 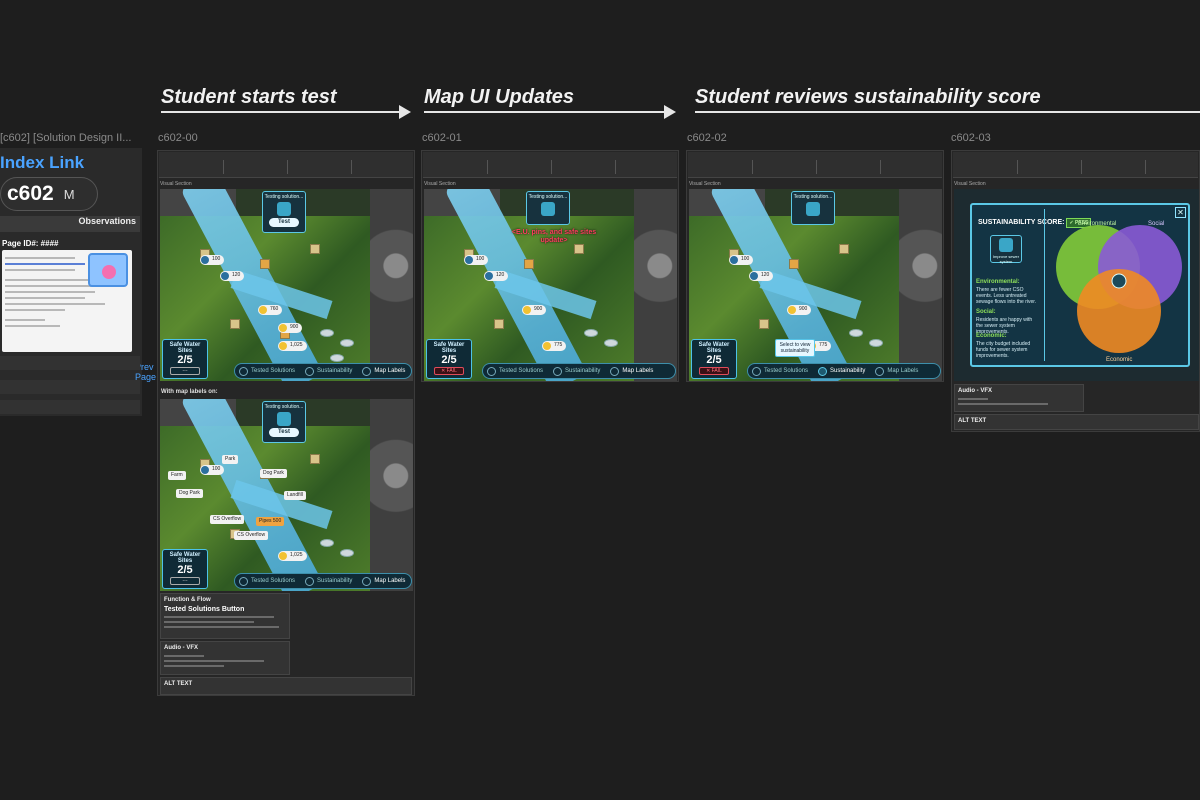 What do you see at coordinates (270, 521) in the screenshot?
I see `map-label: Pipes 500` at bounding box center [270, 521].